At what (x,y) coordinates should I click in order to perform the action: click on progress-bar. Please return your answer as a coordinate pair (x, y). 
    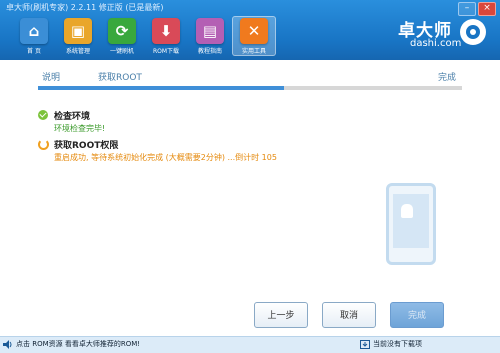
    Looking at the image, I should click on (250, 88).